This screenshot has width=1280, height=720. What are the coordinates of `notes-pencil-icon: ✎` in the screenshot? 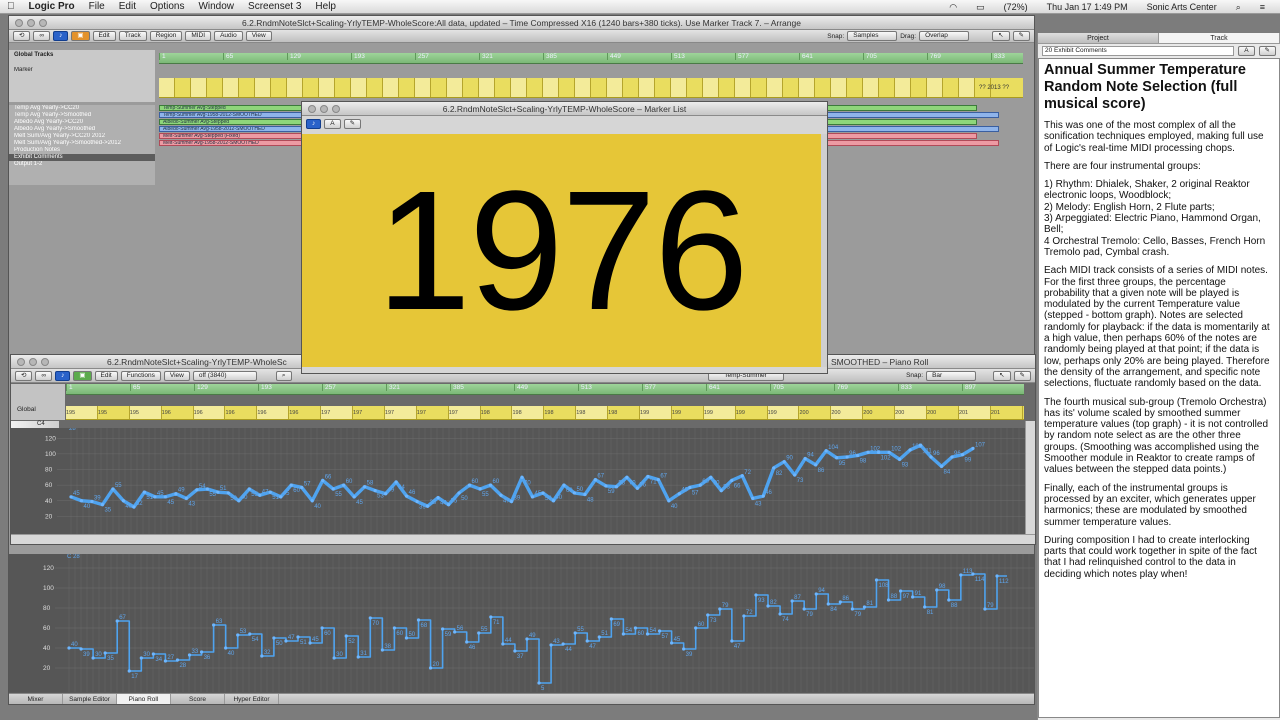 It's located at (1267, 51).